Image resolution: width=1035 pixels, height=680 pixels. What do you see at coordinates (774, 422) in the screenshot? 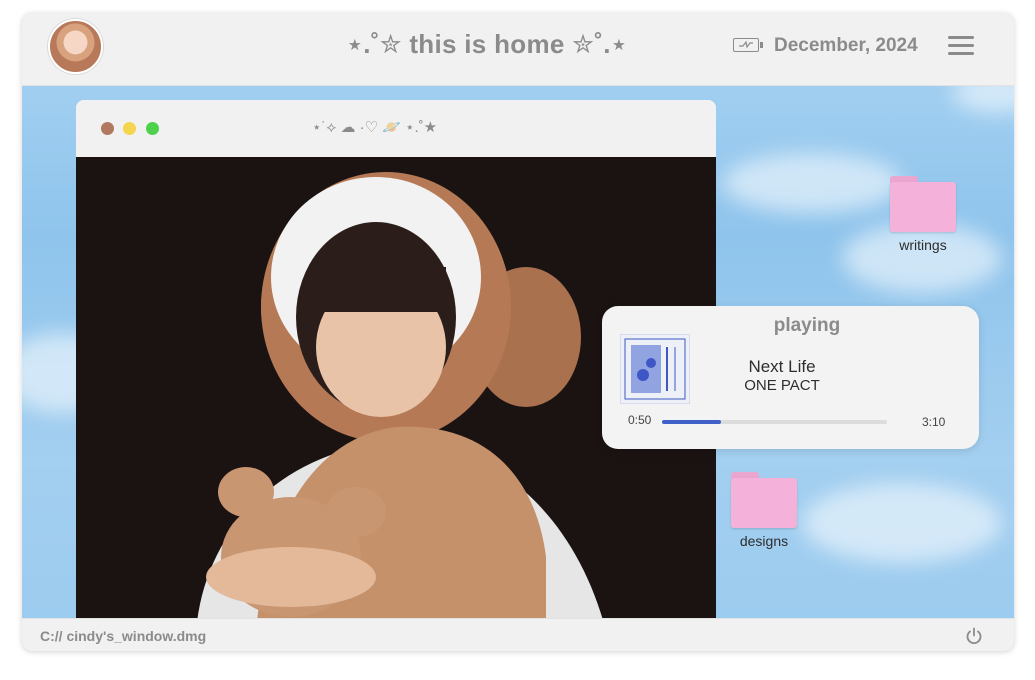
I see `progress-bar` at bounding box center [774, 422].